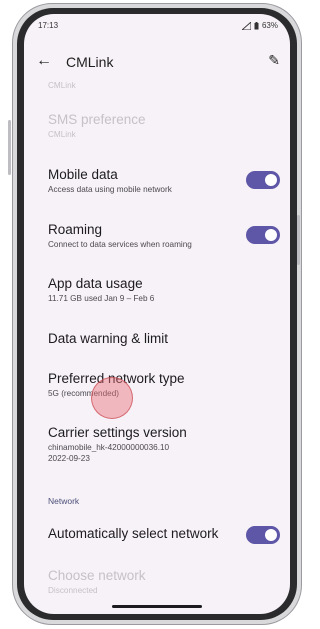 This screenshot has width=320, height=629. I want to click on carrier-settings-title: Carrier settings version, so click(117, 432).